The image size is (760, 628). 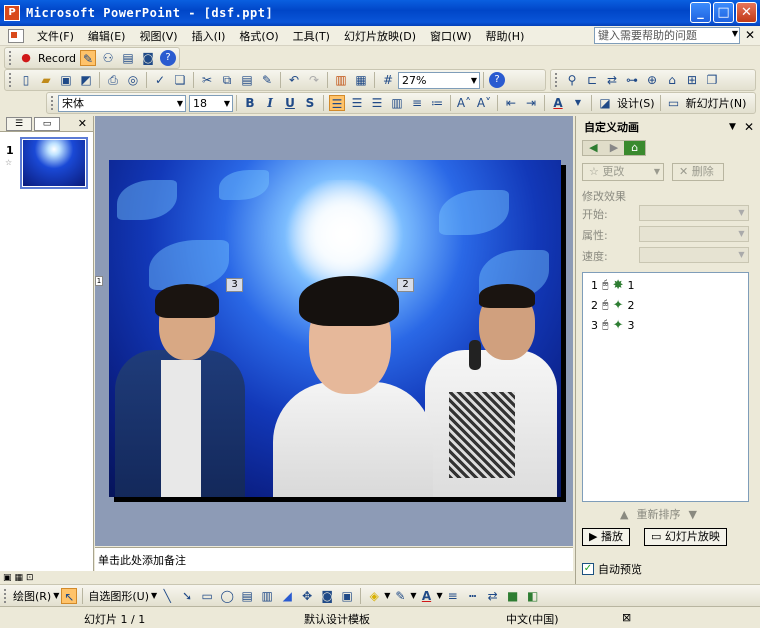 What do you see at coordinates (54, 163) in the screenshot?
I see `slide-thumbnail` at bounding box center [54, 163].